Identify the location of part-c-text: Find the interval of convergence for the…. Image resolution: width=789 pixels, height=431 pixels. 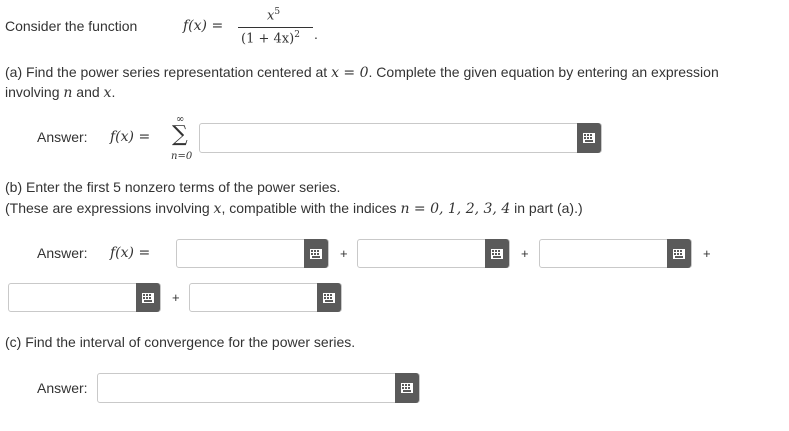
(190, 342).